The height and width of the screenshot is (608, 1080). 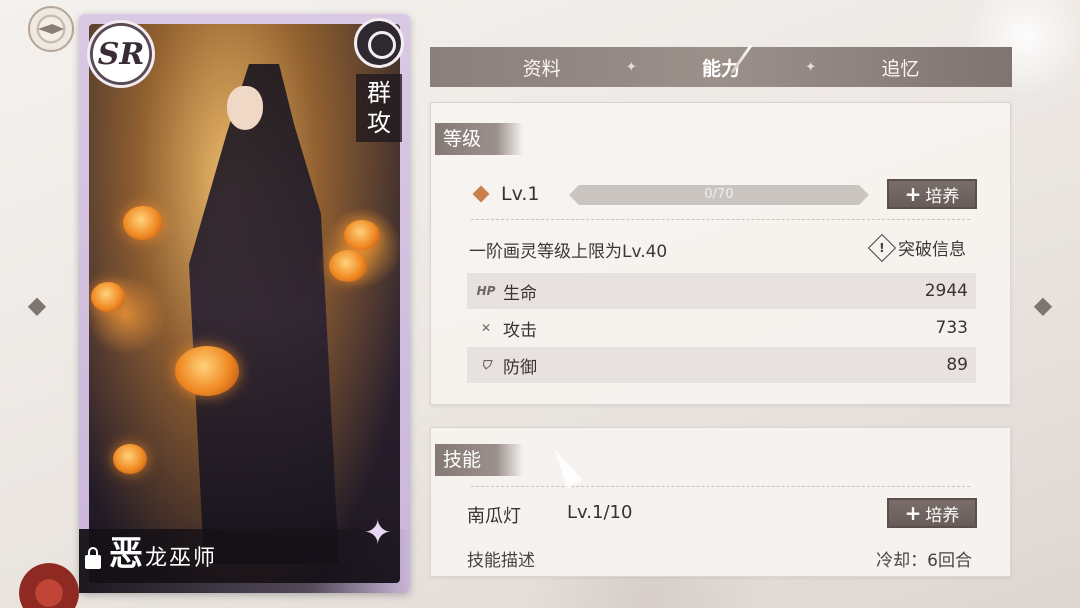 I want to click on lock-icon, so click(x=93, y=558).